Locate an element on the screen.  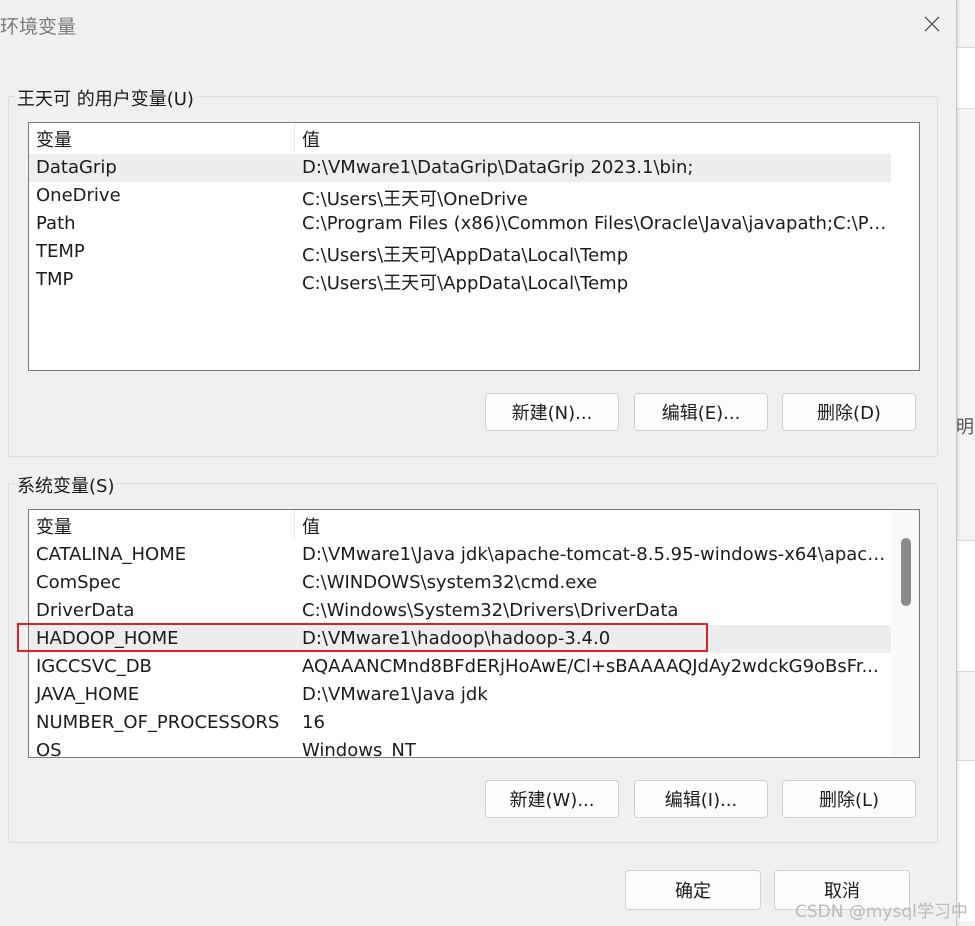
variable-name: TEMP is located at coordinates (60, 251).